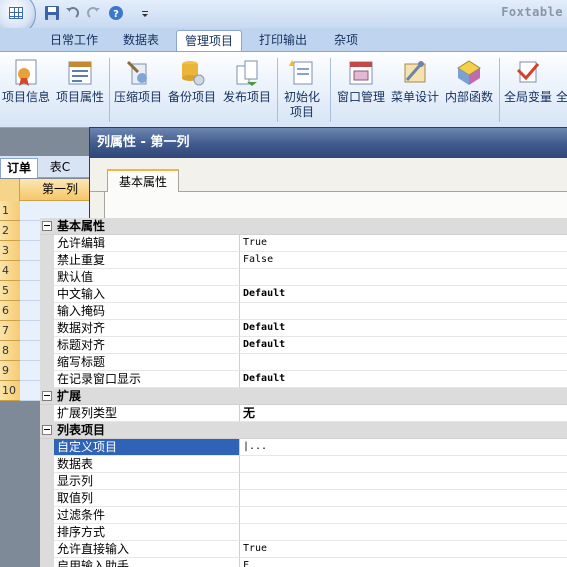  Describe the element at coordinates (415, 81) in the screenshot. I see `menu-design-button: 菜单设计` at that location.